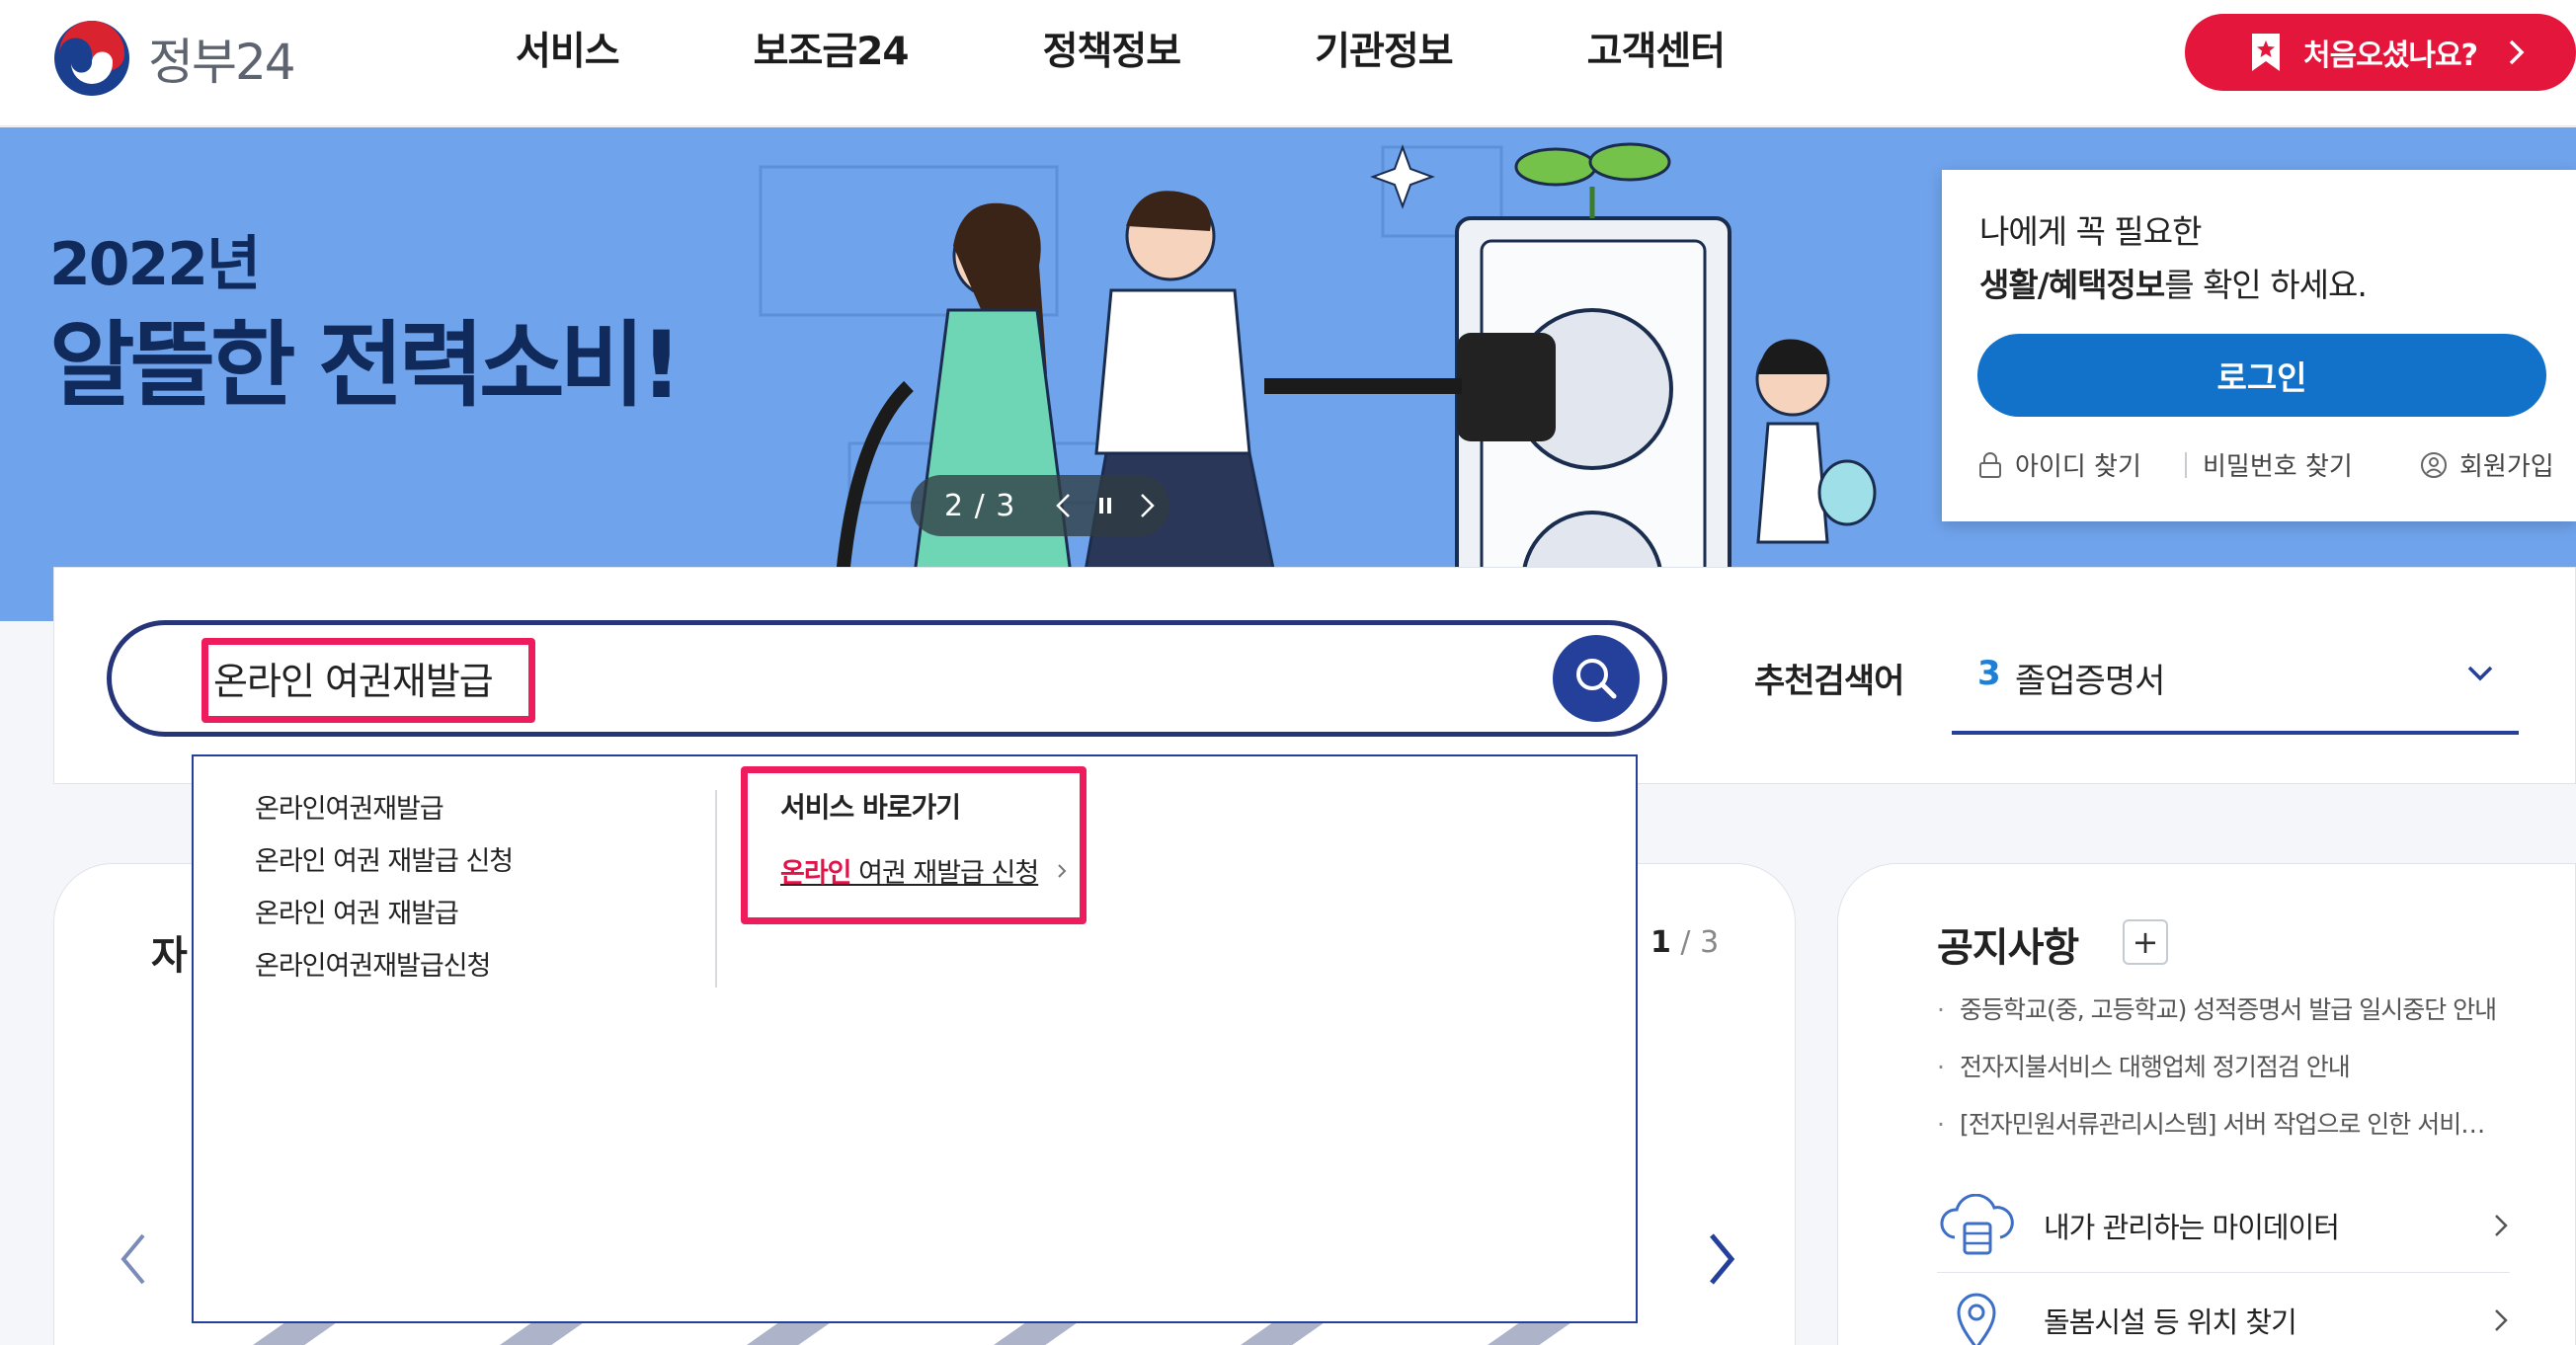 This screenshot has width=2576, height=1345. I want to click on autocomplete-suggestion: 온라인 여권 재발급 신청, so click(384, 866).